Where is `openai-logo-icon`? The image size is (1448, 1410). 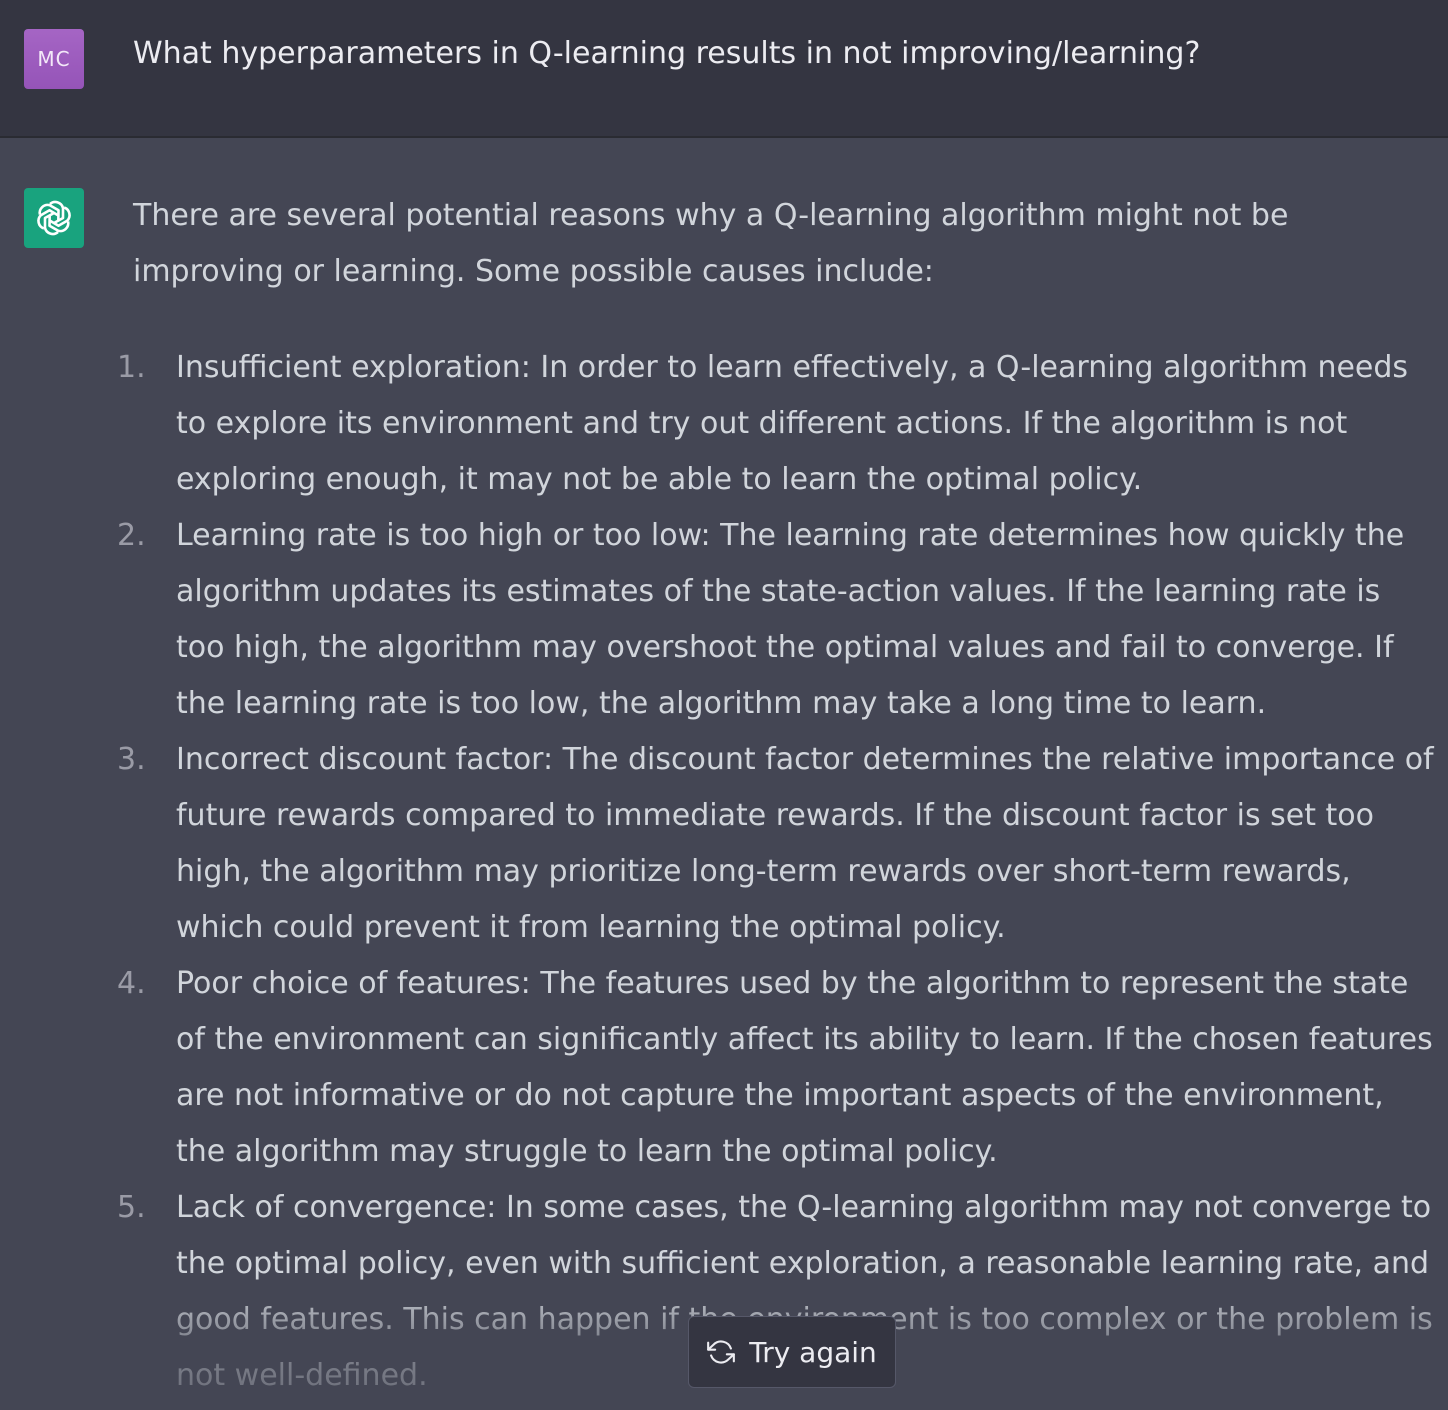 openai-logo-icon is located at coordinates (54, 218).